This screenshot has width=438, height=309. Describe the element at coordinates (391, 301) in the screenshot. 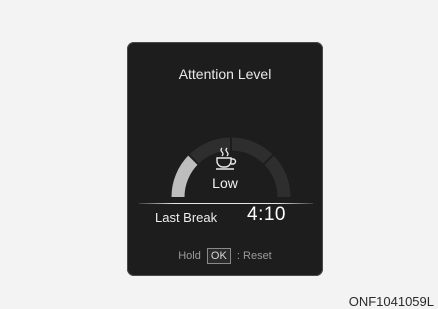

I see `figure-code: ONF1041059L` at that location.